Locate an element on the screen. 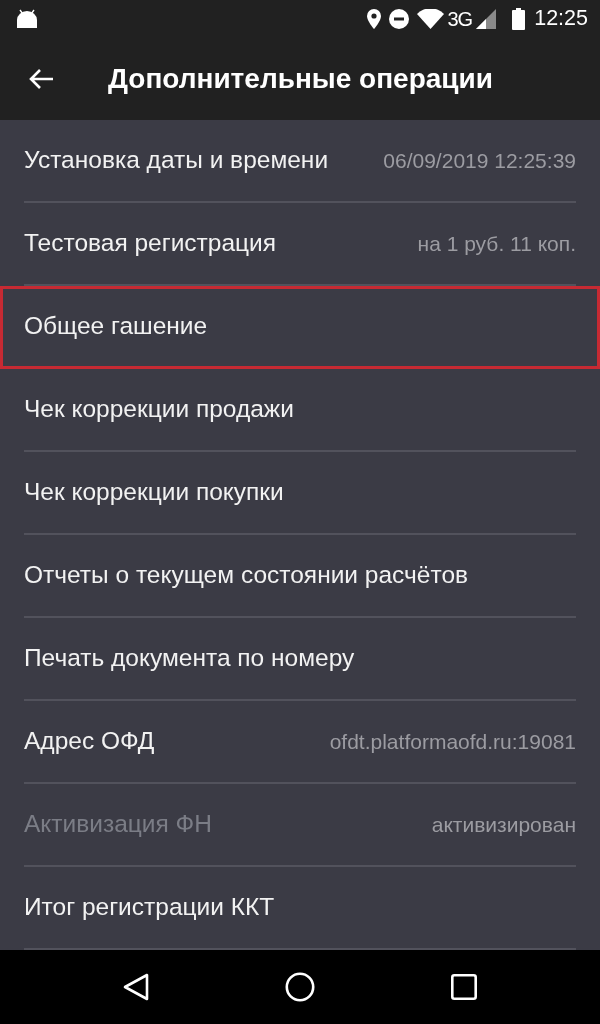 This screenshot has width=600, height=1024. screen-title: Дополнительные операции is located at coordinates (300, 79).